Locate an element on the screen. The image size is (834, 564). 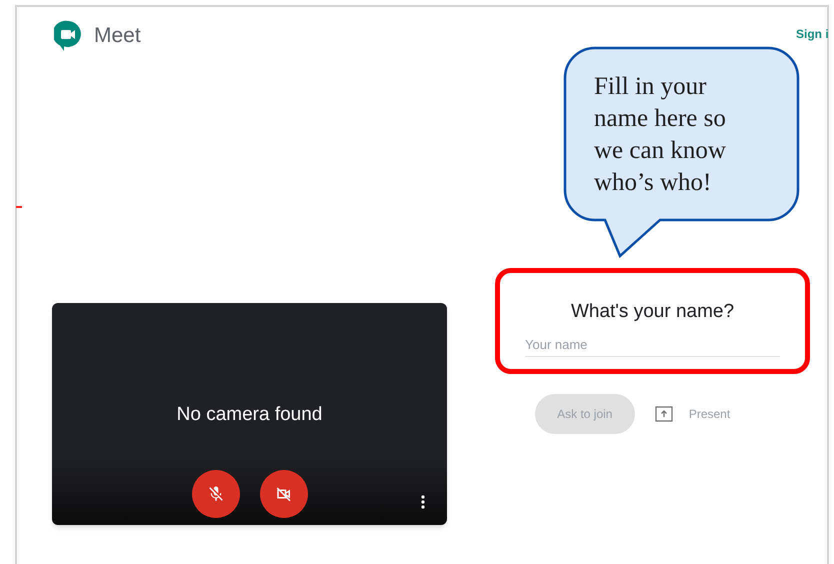
more-options-icon is located at coordinates (423, 502).